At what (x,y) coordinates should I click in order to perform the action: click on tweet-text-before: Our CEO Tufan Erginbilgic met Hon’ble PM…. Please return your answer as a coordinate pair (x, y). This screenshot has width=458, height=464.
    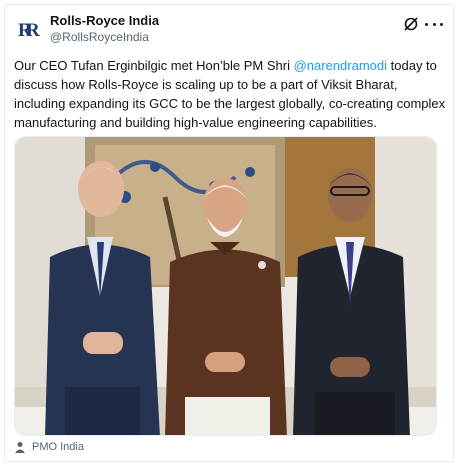
    Looking at the image, I should click on (154, 65).